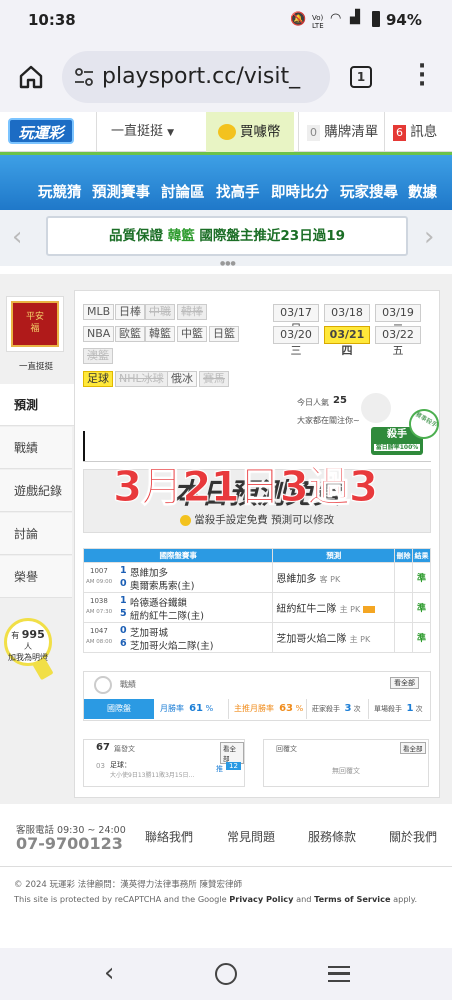  Describe the element at coordinates (424, 132) in the screenshot. I see `messages-label: 訊息` at that location.